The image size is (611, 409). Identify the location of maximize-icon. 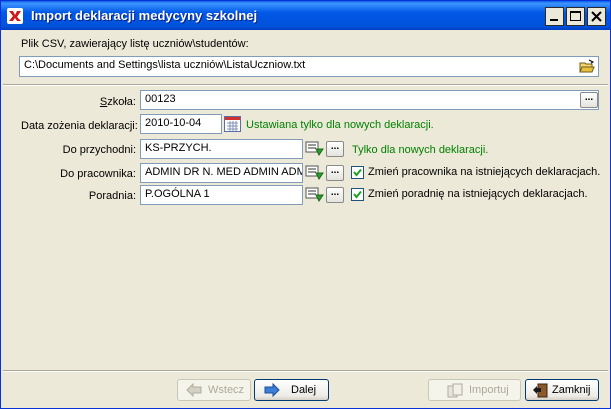
(575, 16).